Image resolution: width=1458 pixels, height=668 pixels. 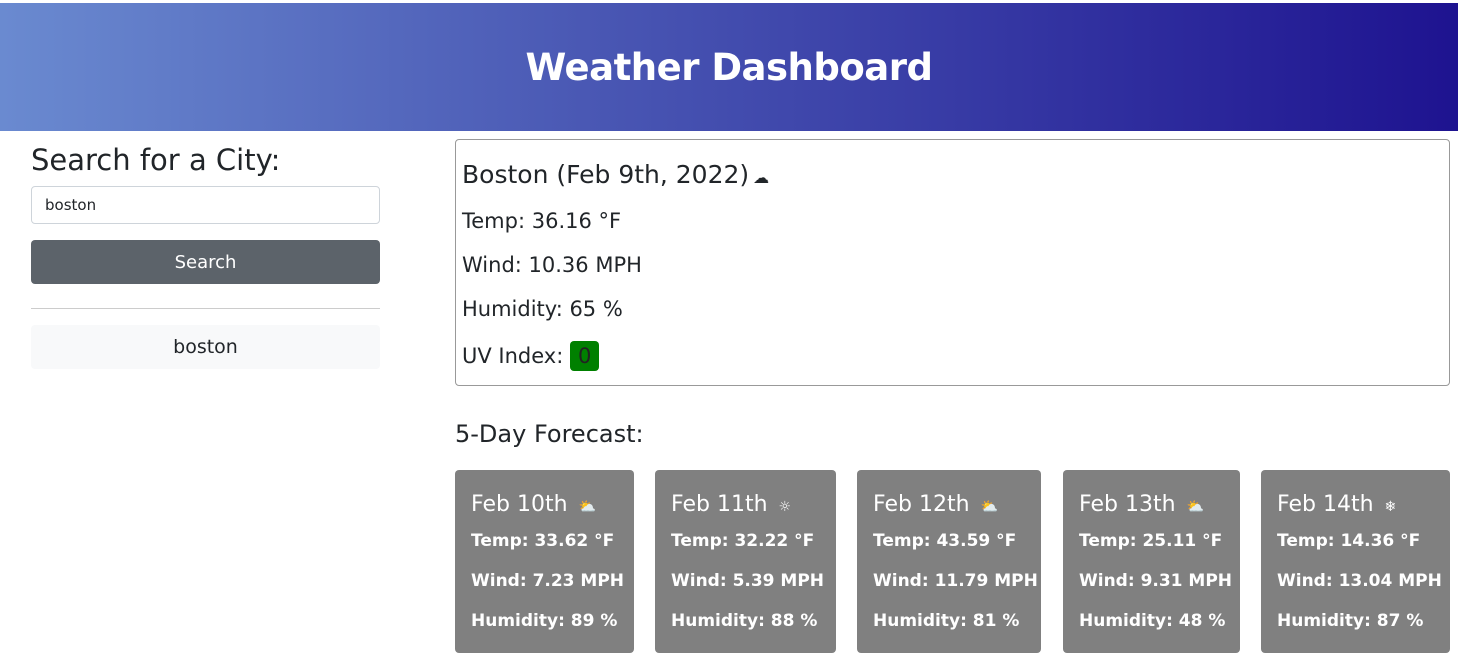 What do you see at coordinates (921, 504) in the screenshot?
I see `forecast-date: Feb 12th` at bounding box center [921, 504].